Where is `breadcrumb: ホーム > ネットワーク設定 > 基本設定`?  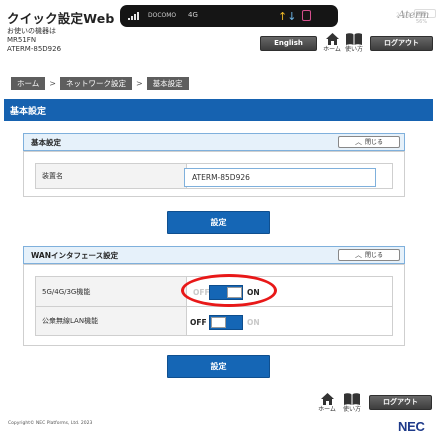 breadcrumb: ホーム > ネットワーク設定 > 基本設定 is located at coordinates (100, 83).